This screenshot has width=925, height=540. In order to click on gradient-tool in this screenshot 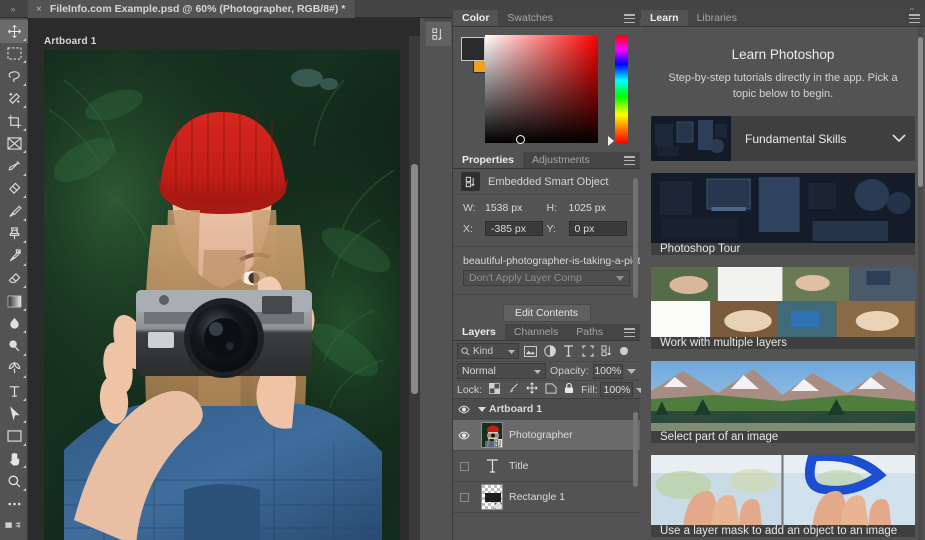, I will do `click(14, 301)`.